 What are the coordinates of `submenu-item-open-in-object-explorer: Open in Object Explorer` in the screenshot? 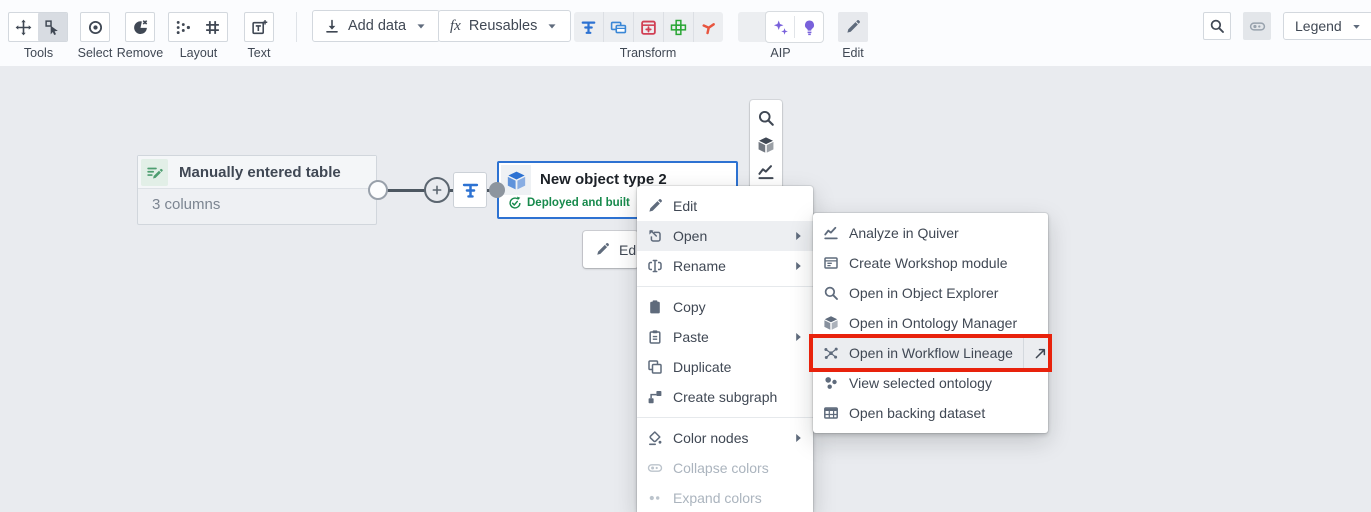 It's located at (930, 293).